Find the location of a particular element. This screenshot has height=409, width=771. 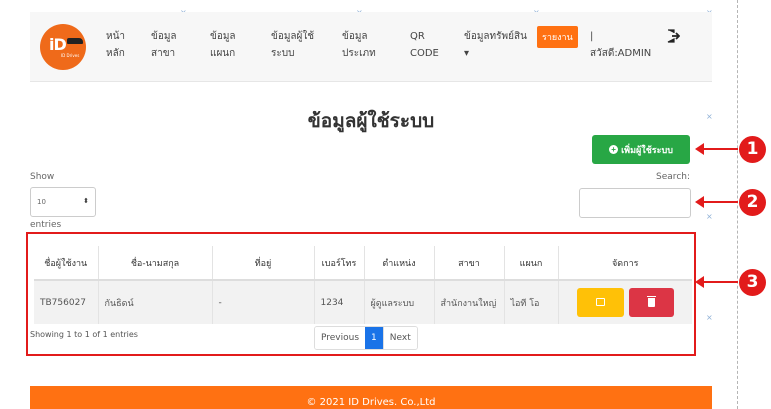

page-title: ข้อมูลผู้ใช้ระบบ is located at coordinates (371, 121).